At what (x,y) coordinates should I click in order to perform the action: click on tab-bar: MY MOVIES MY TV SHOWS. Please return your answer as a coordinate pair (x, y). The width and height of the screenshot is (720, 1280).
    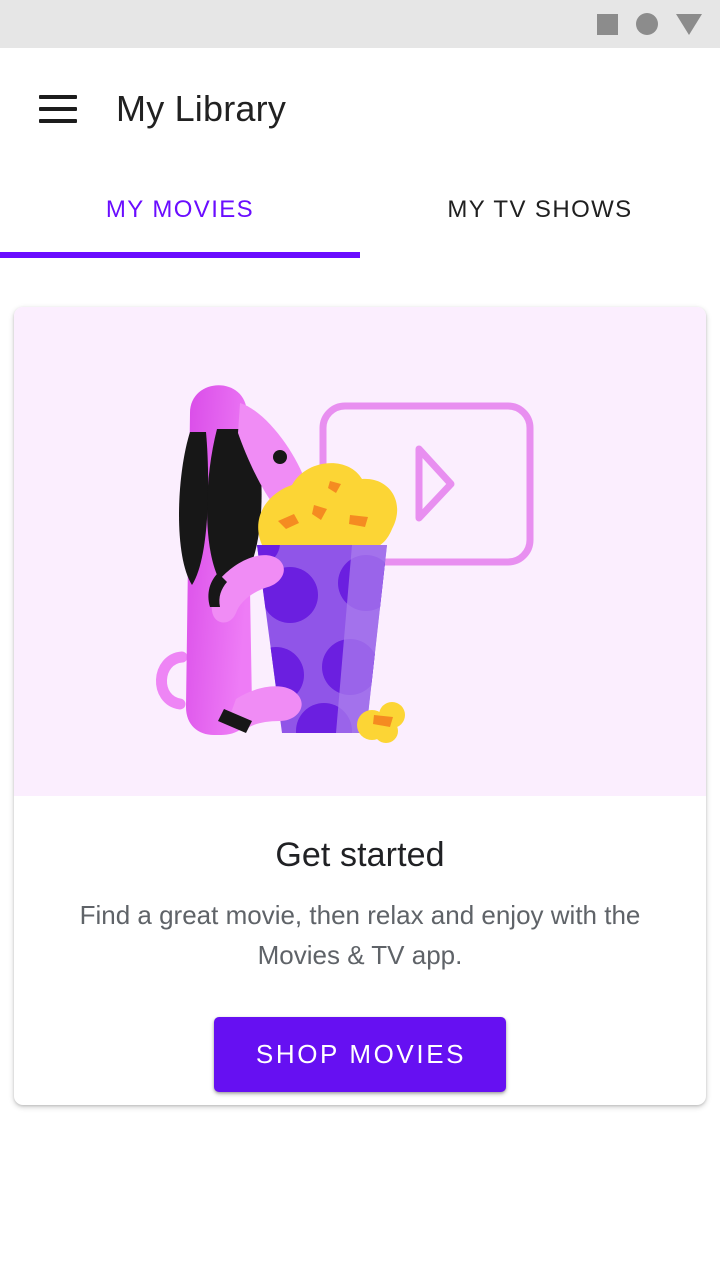
    Looking at the image, I should click on (360, 214).